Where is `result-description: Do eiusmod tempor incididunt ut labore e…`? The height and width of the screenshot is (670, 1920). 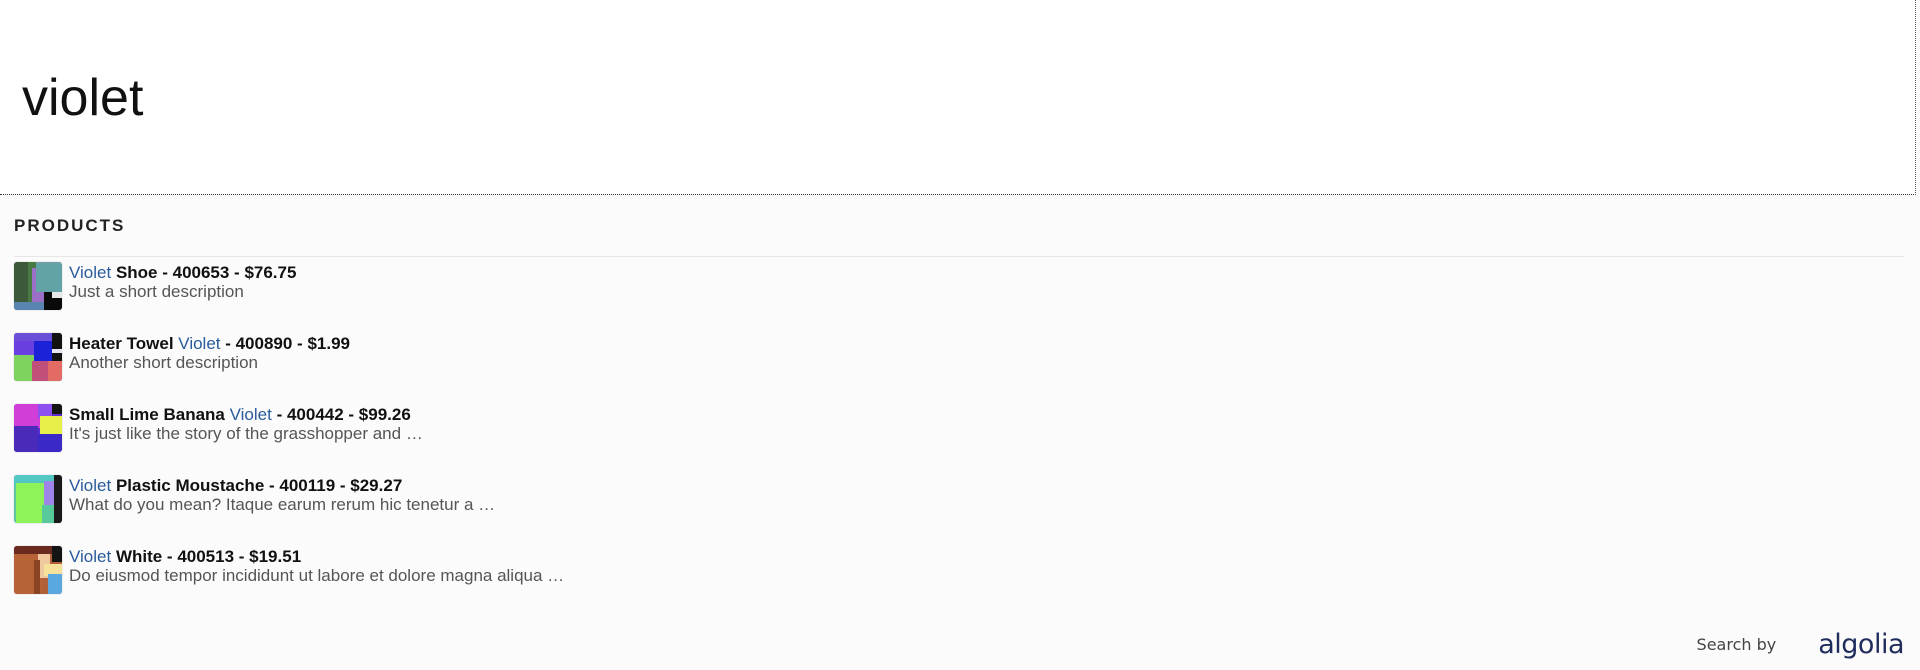
result-description: Do eiusmod tempor incididunt ut labore e… is located at coordinates (317, 575).